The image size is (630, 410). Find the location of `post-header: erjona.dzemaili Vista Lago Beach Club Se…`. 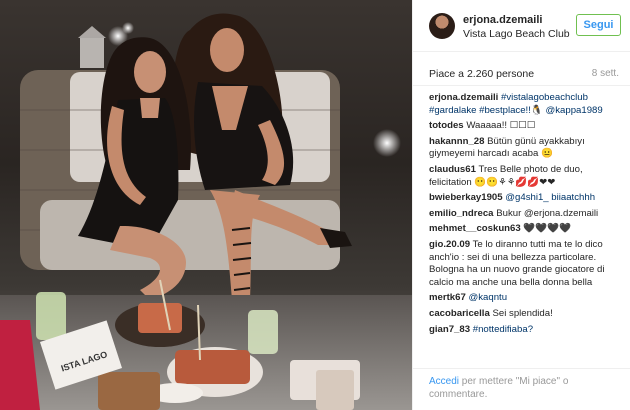

post-header: erjona.dzemaili Vista Lago Beach Club Se… is located at coordinates (521, 26).